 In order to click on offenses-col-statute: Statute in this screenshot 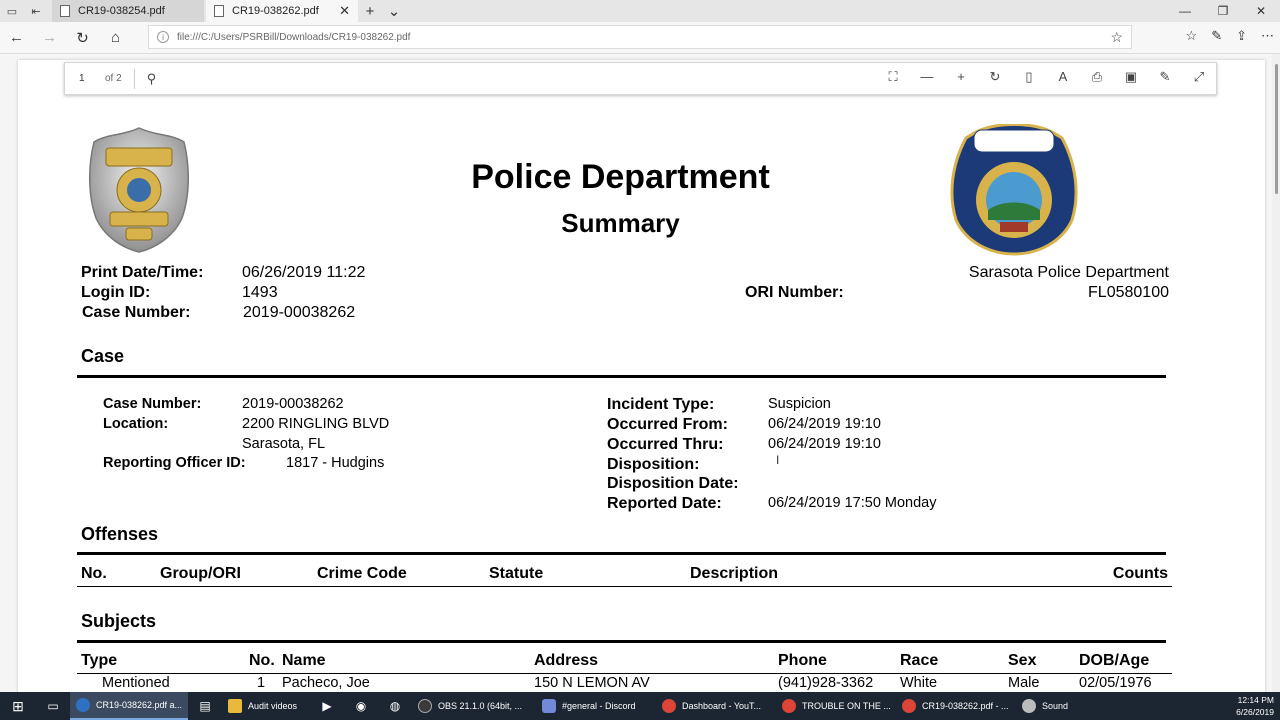, I will do `click(516, 573)`.